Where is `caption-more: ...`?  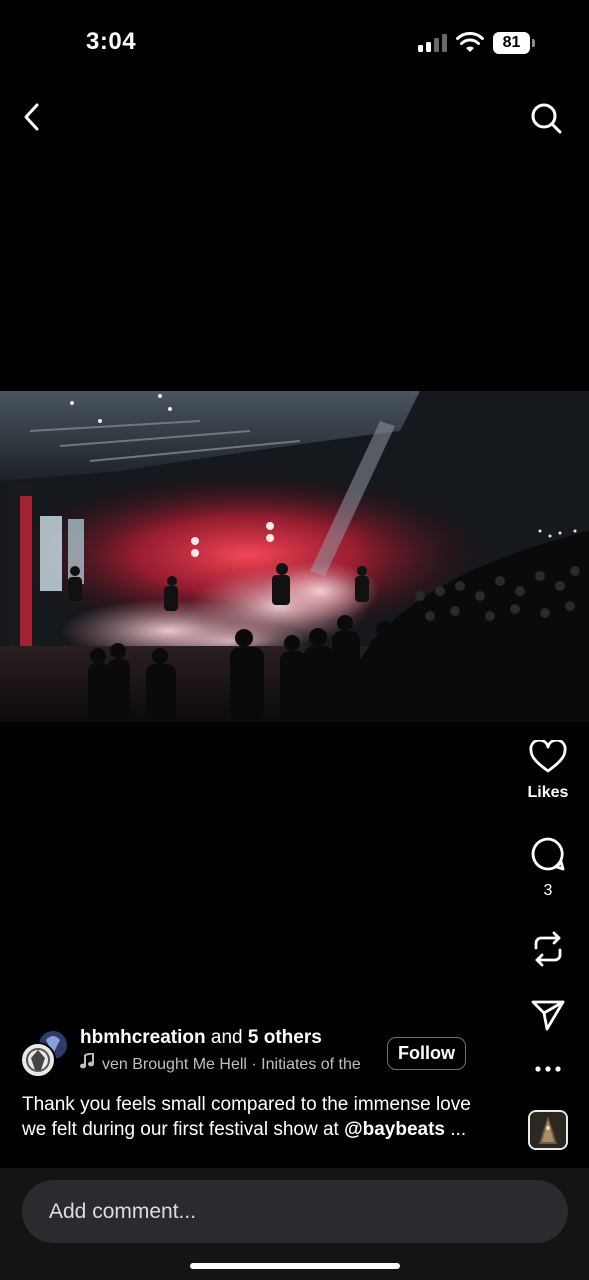 caption-more: ... is located at coordinates (455, 1129).